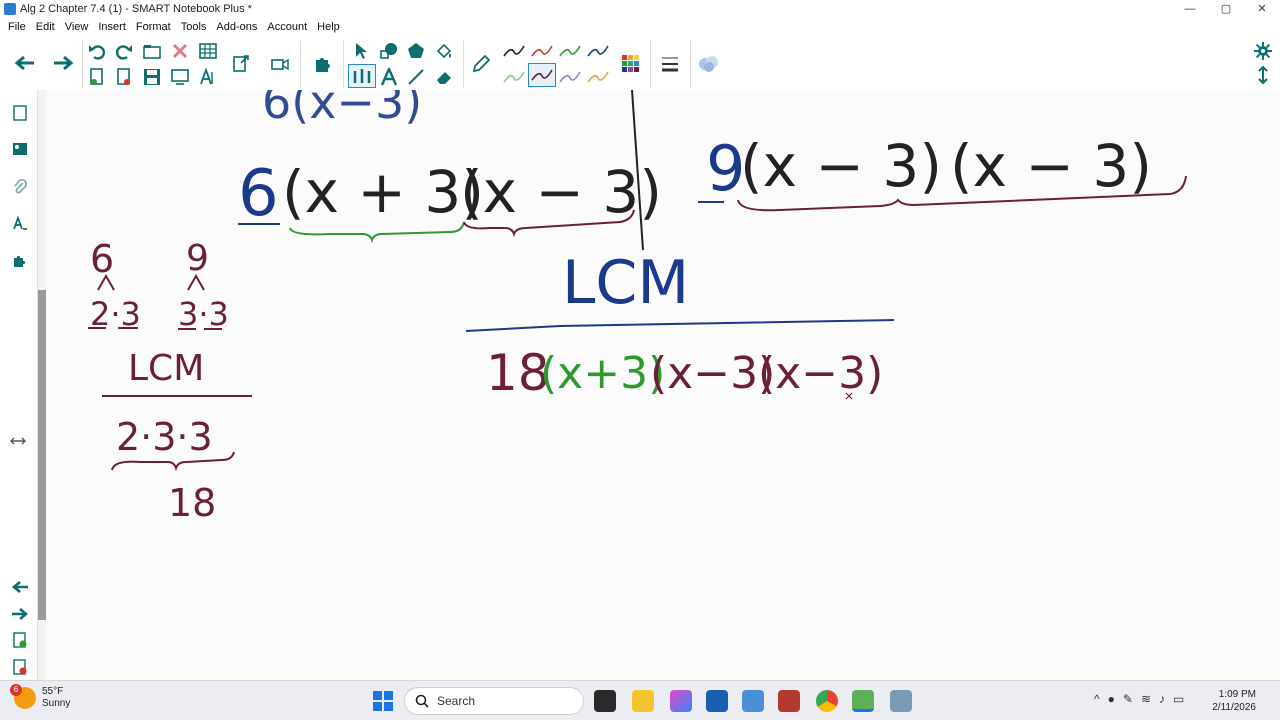 The width and height of the screenshot is (1280, 720). What do you see at coordinates (1097, 699) in the screenshot?
I see `chevron-up-icon: ^` at bounding box center [1097, 699].